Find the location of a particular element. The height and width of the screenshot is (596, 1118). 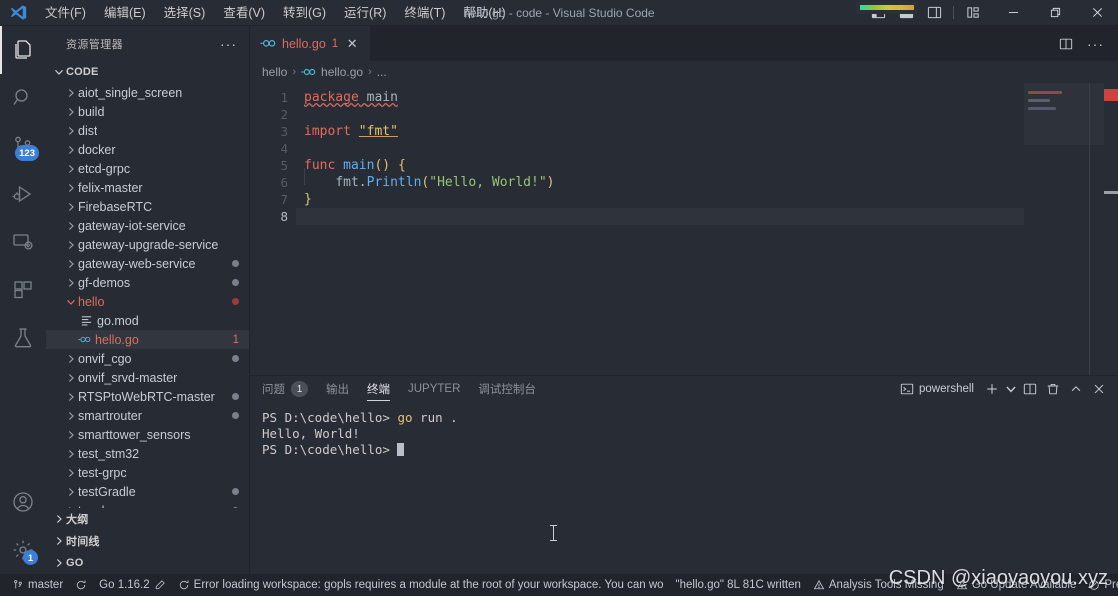

status-prettier: Prettier is located at coordinates (1100, 585).